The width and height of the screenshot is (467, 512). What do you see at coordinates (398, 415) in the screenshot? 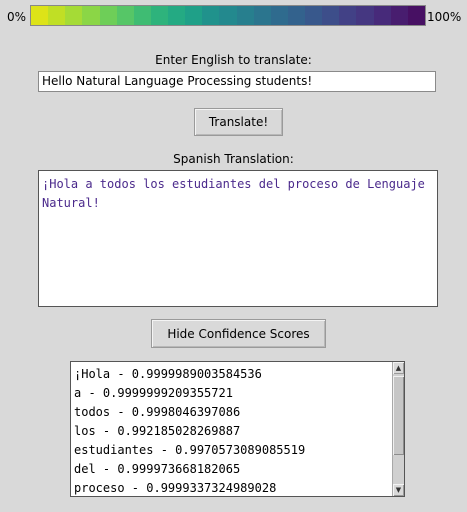
I see `scrollbar-thumb` at bounding box center [398, 415].